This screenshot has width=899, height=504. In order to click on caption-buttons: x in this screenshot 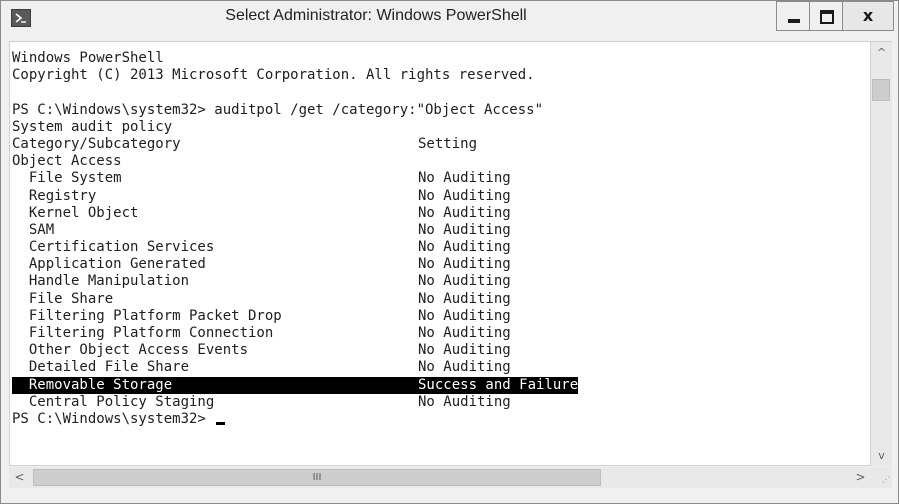, I will do `click(835, 16)`.